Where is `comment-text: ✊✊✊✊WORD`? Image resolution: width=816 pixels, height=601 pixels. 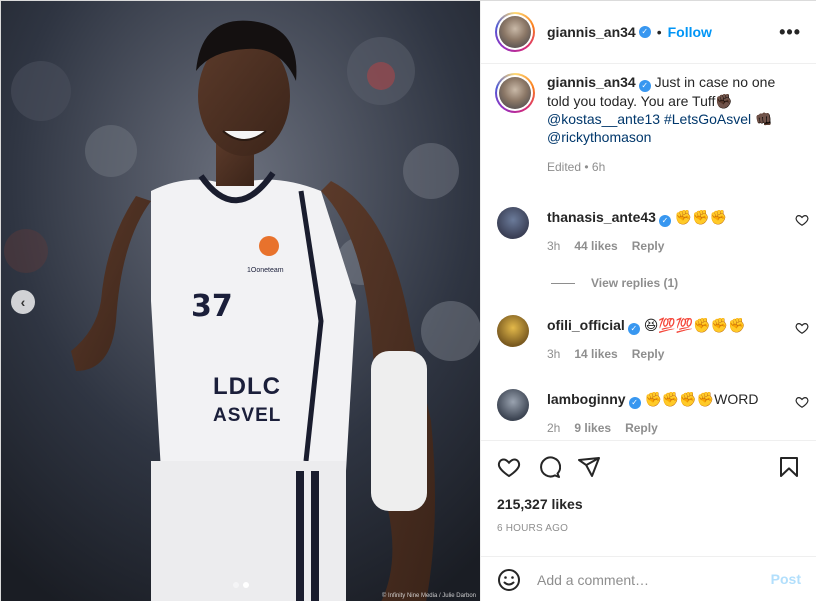
comment-text: ✊✊✊✊WORD is located at coordinates (701, 399).